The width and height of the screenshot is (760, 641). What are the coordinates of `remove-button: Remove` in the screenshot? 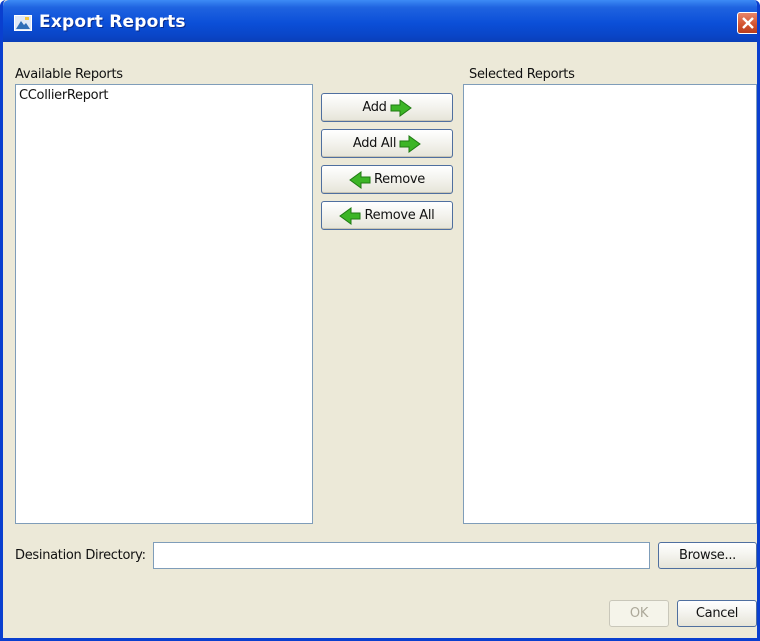 It's located at (387, 179).